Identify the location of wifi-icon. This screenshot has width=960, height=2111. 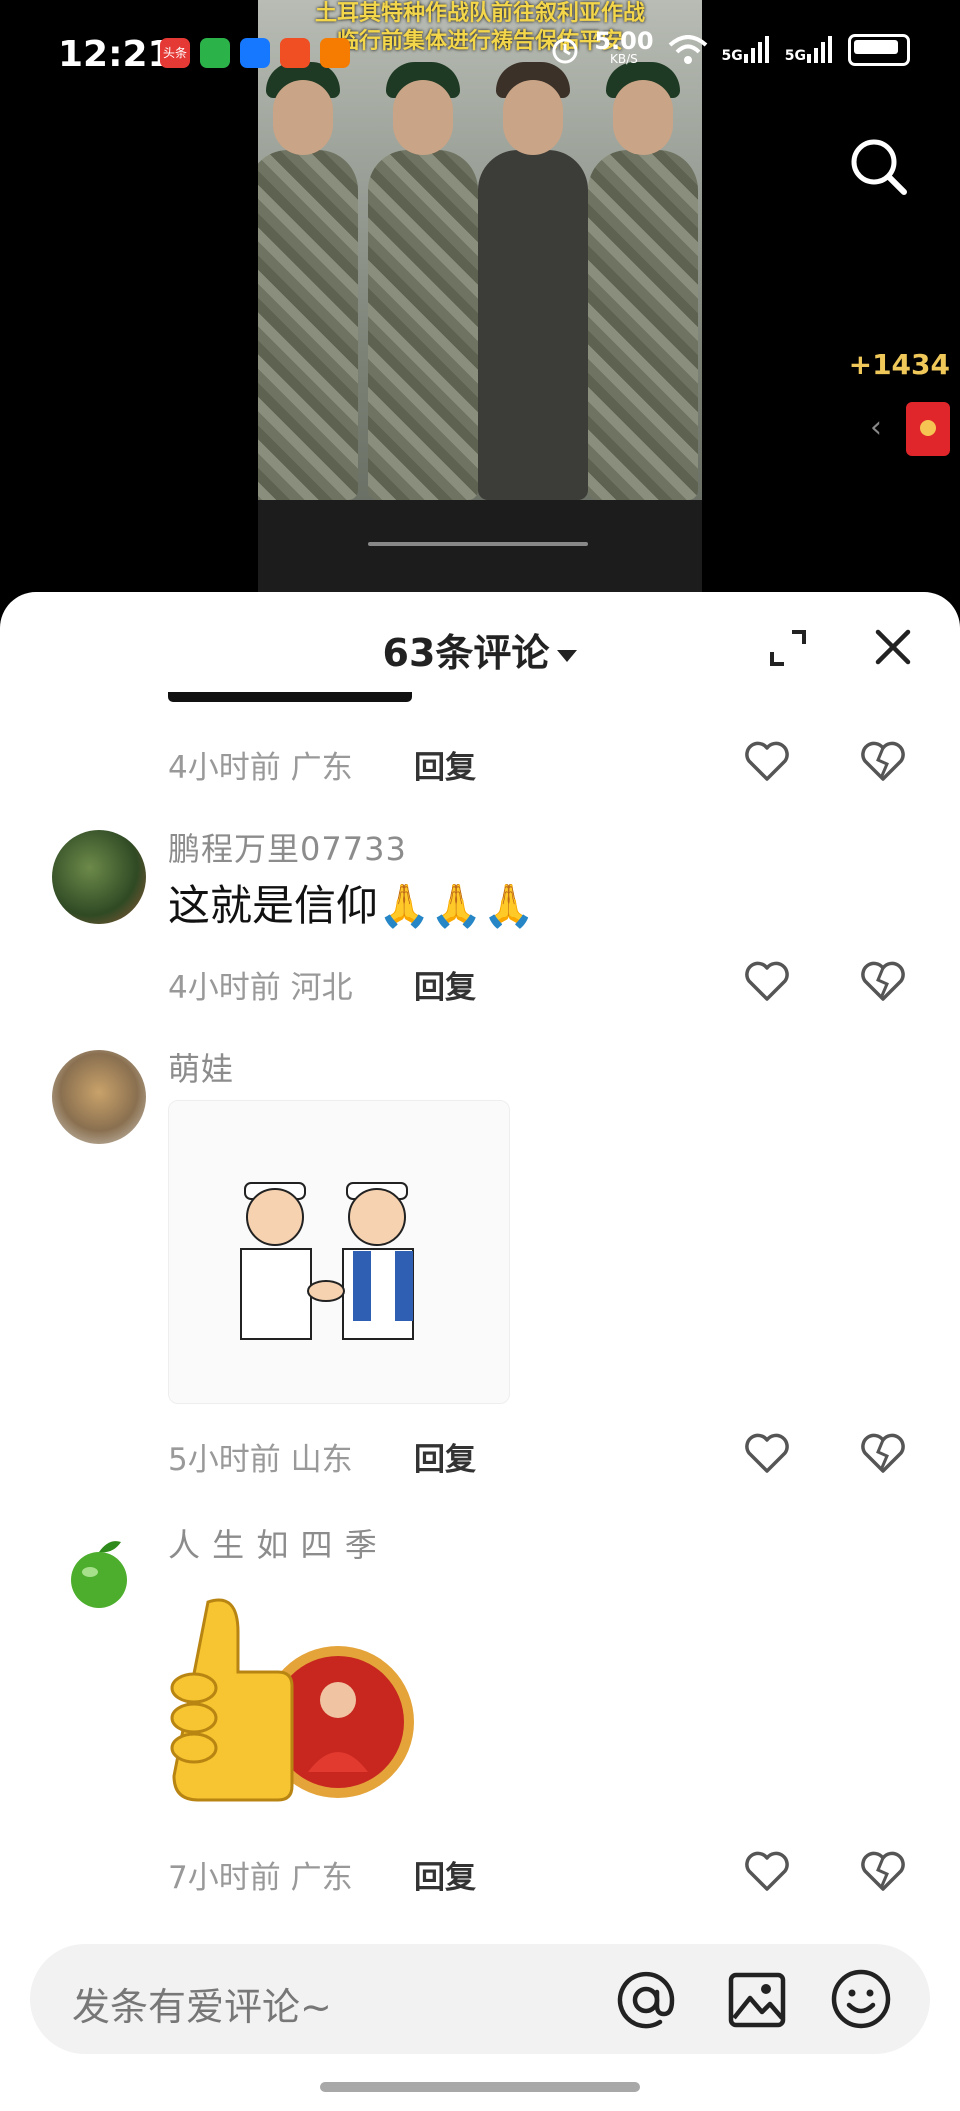
(687, 49).